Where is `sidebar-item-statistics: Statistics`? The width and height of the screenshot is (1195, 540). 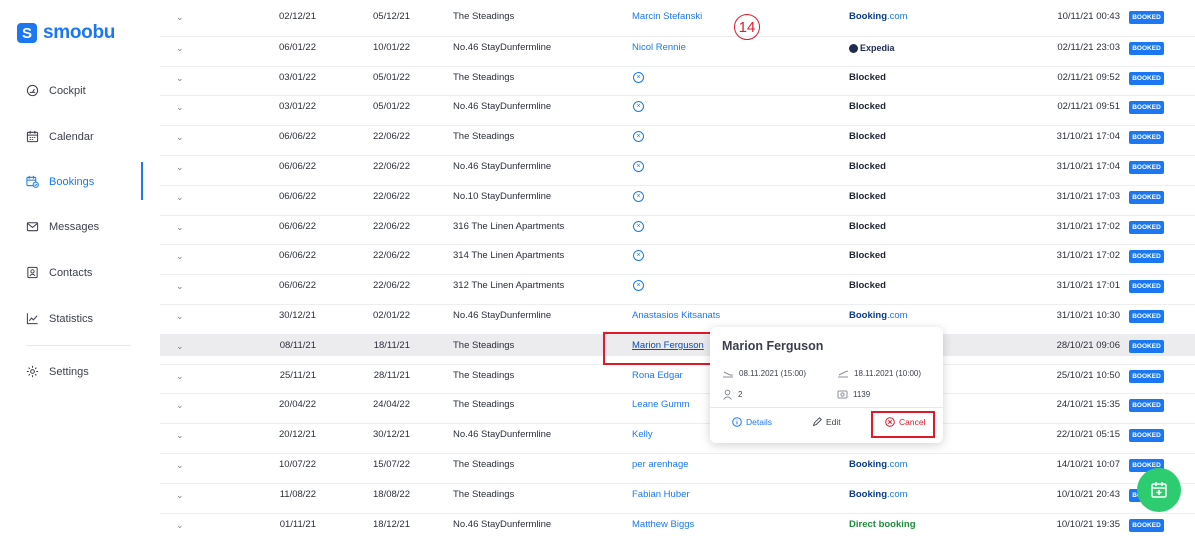
sidebar-item-statistics: Statistics is located at coordinates (59, 318).